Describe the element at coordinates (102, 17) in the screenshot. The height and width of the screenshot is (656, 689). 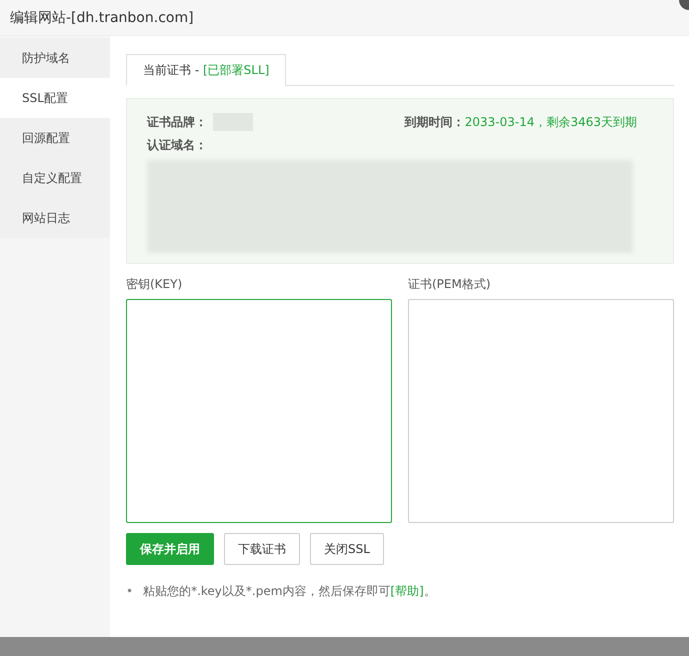
I see `window-title: 编辑网站-[dh.tranbon.com]` at that location.